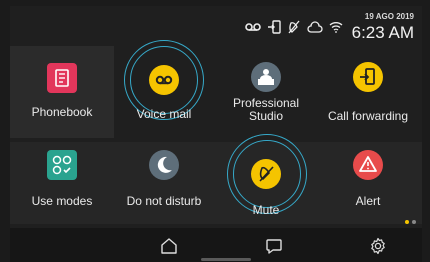 The height and width of the screenshot is (262, 430). Describe the element at coordinates (389, 16) in the screenshot. I see `status-date: 19 AGO 2019` at that location.